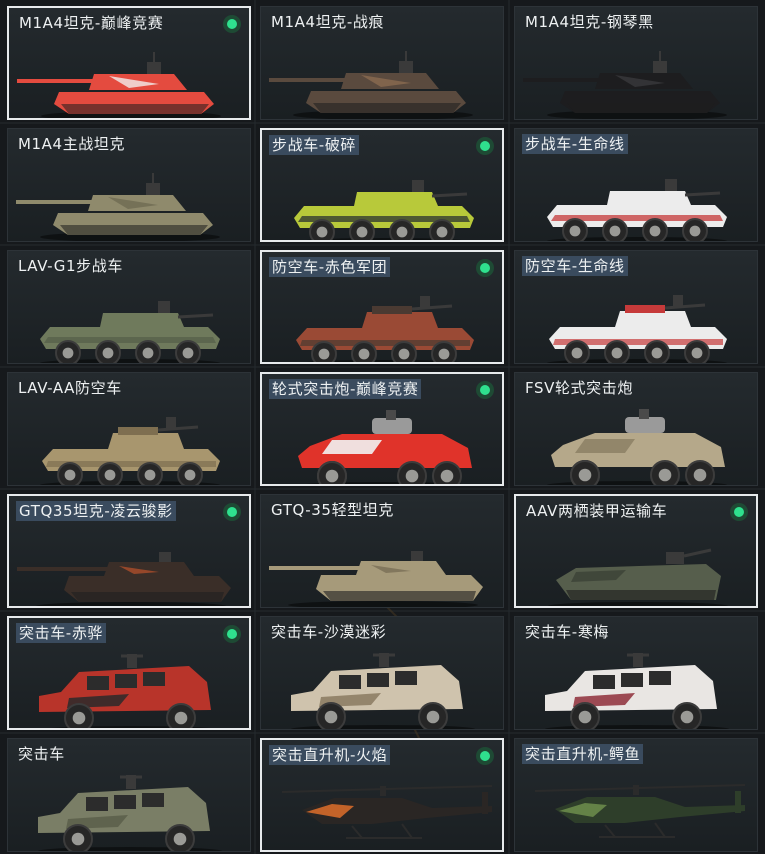 Image resolution: width=765 pixels, height=854 pixels. I want to click on skin-card: GTQ-35轻型坦克, so click(382, 551).